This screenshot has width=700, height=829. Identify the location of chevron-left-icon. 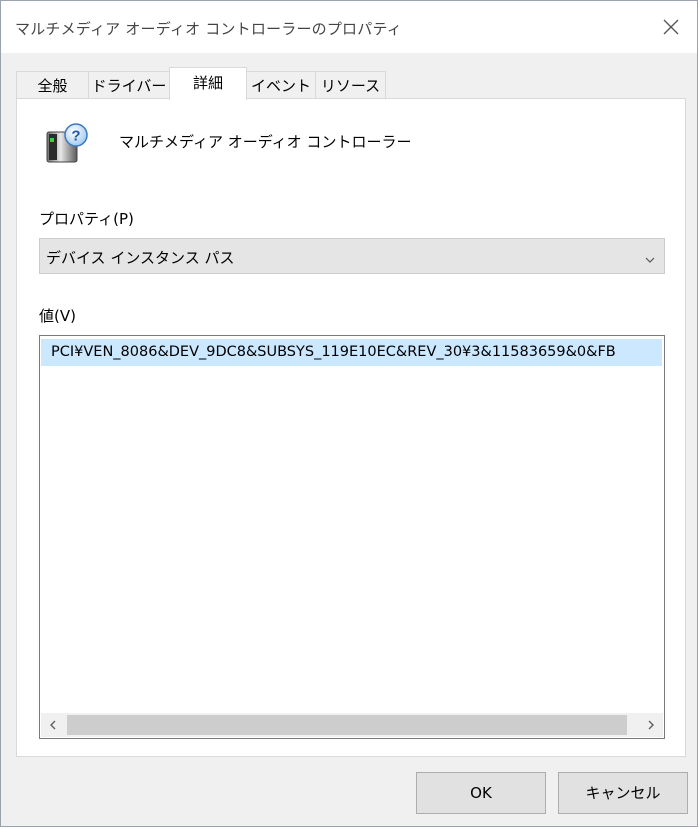
(53, 725).